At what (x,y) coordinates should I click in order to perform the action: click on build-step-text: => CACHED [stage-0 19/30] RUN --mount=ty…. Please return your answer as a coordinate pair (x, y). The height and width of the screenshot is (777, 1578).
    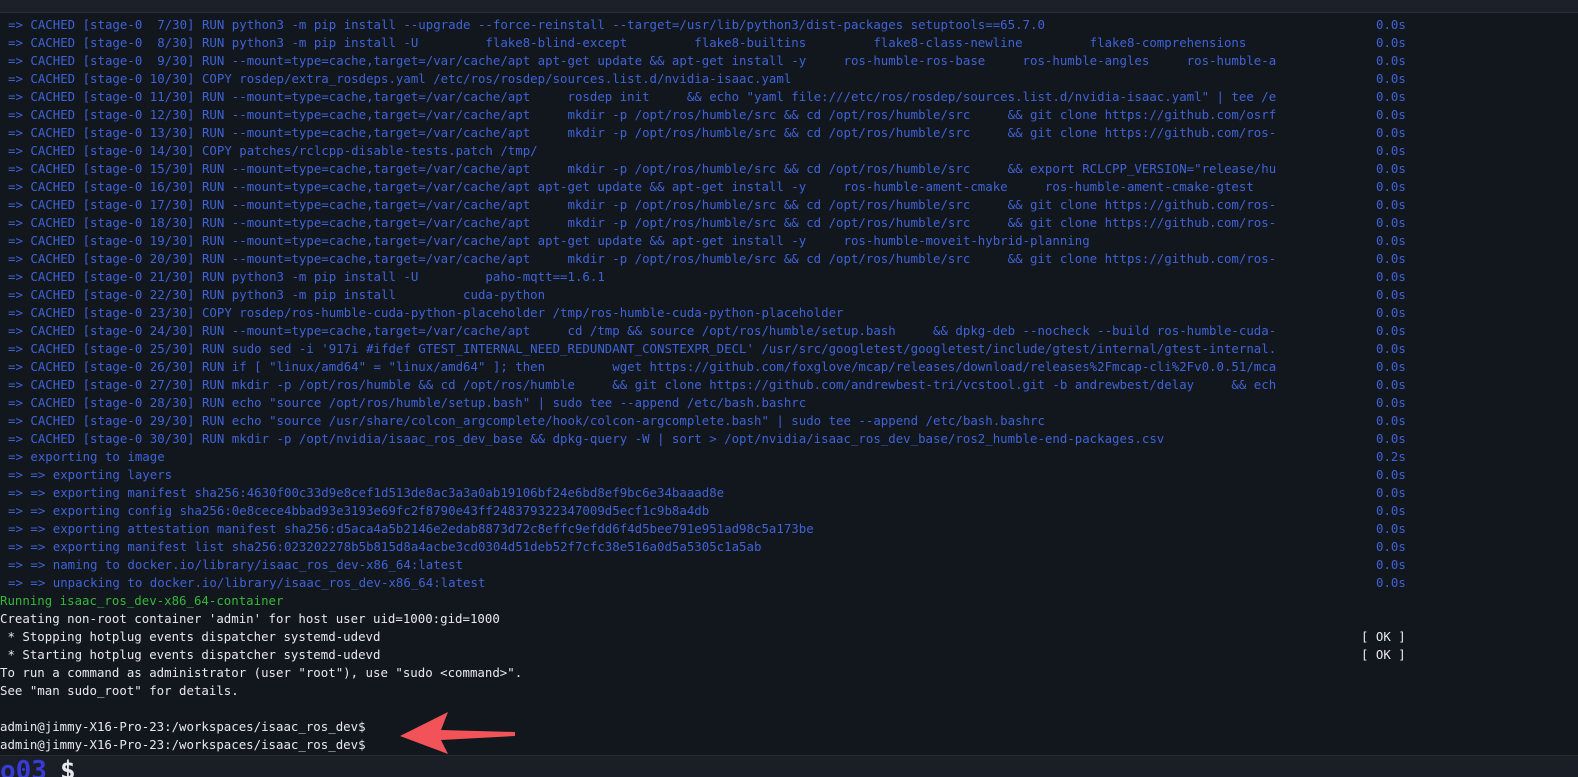
    Looking at the image, I should click on (549, 240).